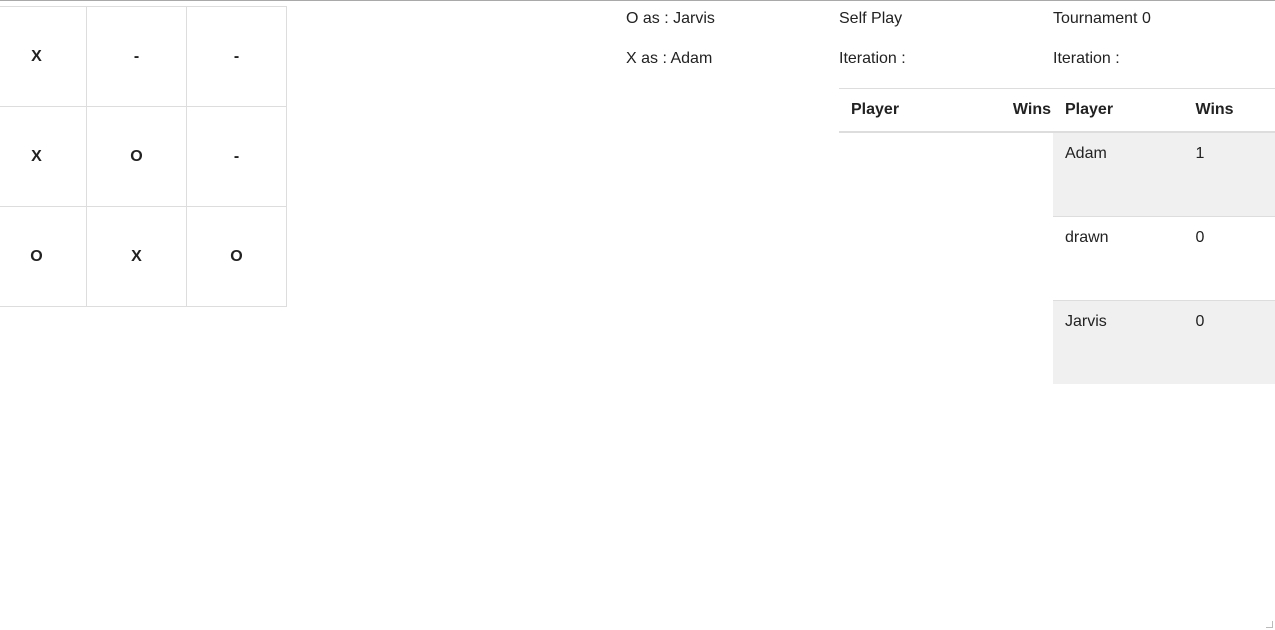 This screenshot has height=630, width=1275. I want to click on board-row: X O -, so click(143, 156).